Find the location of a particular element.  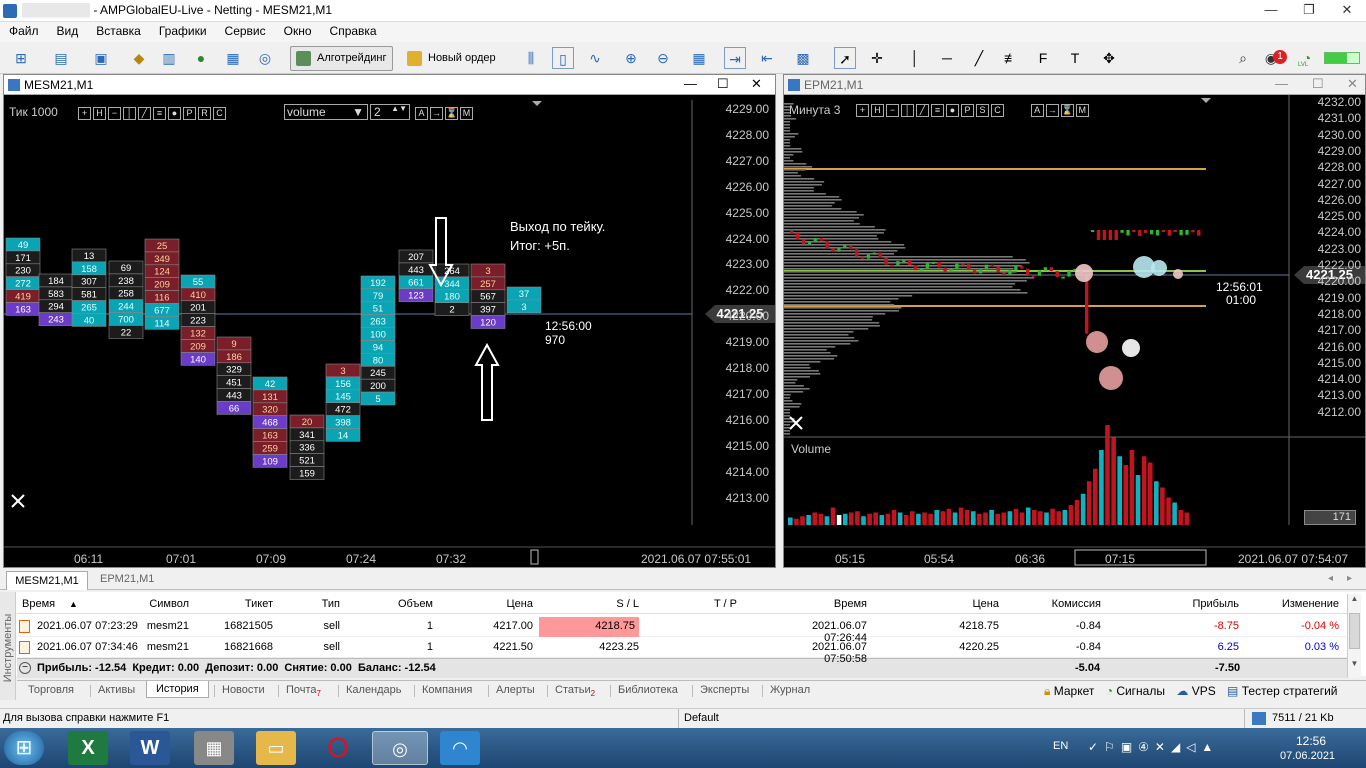

profiles-icon: ▤ is located at coordinates (61, 58).